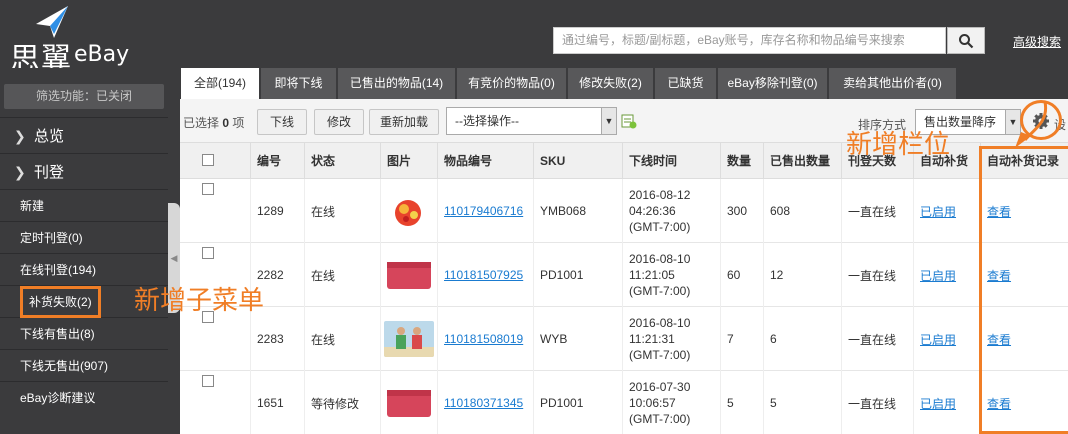  Describe the element at coordinates (802, 402) in the screenshot. I see `cell-sold: 5` at that location.